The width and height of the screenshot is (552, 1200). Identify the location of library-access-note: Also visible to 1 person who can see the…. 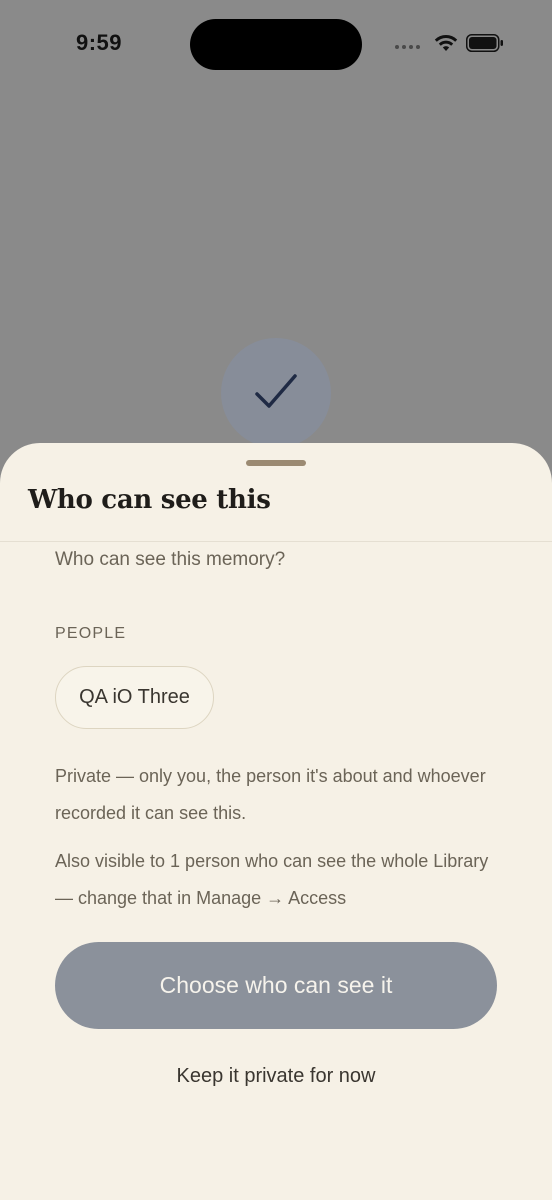
(272, 879).